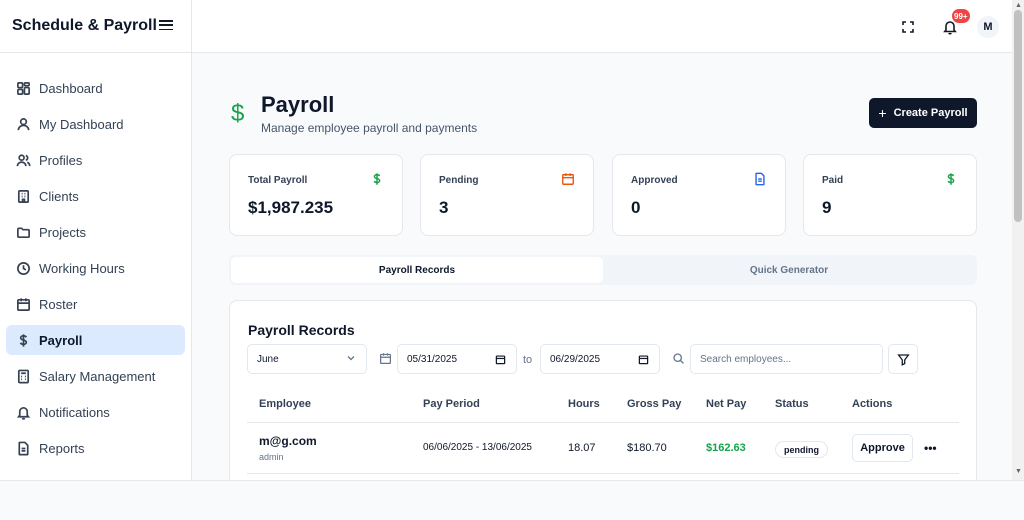 Image resolution: width=1024 pixels, height=520 pixels. What do you see at coordinates (882, 113) in the screenshot?
I see `plus-icon: +` at bounding box center [882, 113].